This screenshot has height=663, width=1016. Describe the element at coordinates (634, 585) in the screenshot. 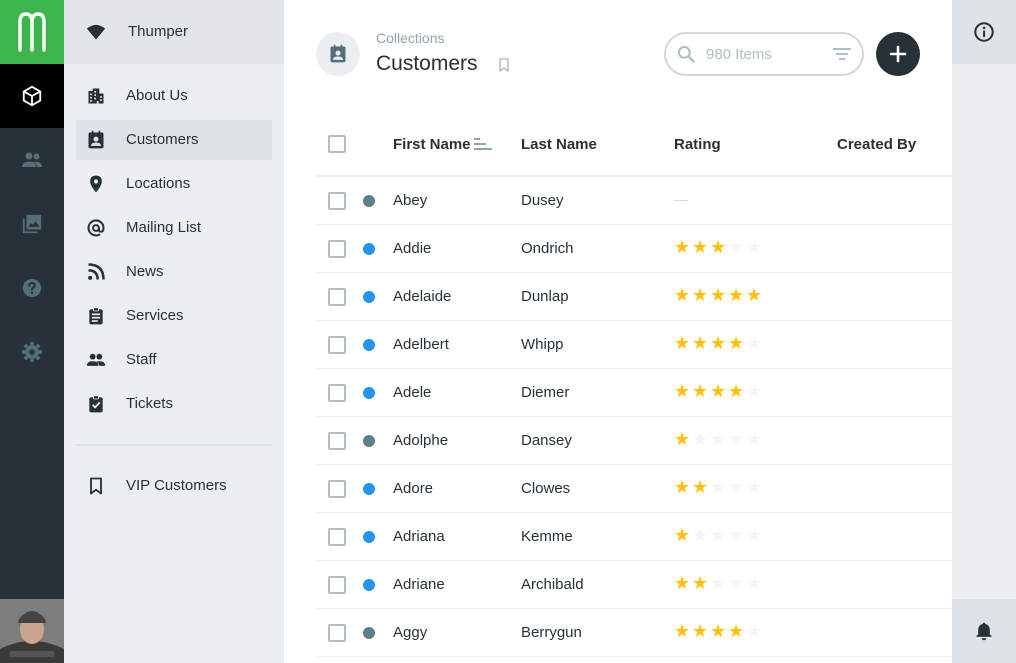

I see `table-row: Adriane Archibald ★ ★ ★ ★ ★` at that location.